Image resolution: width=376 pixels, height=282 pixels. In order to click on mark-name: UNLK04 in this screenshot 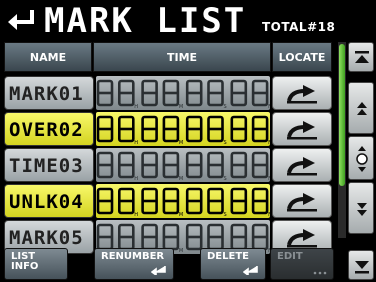, I will do `click(49, 201)`.